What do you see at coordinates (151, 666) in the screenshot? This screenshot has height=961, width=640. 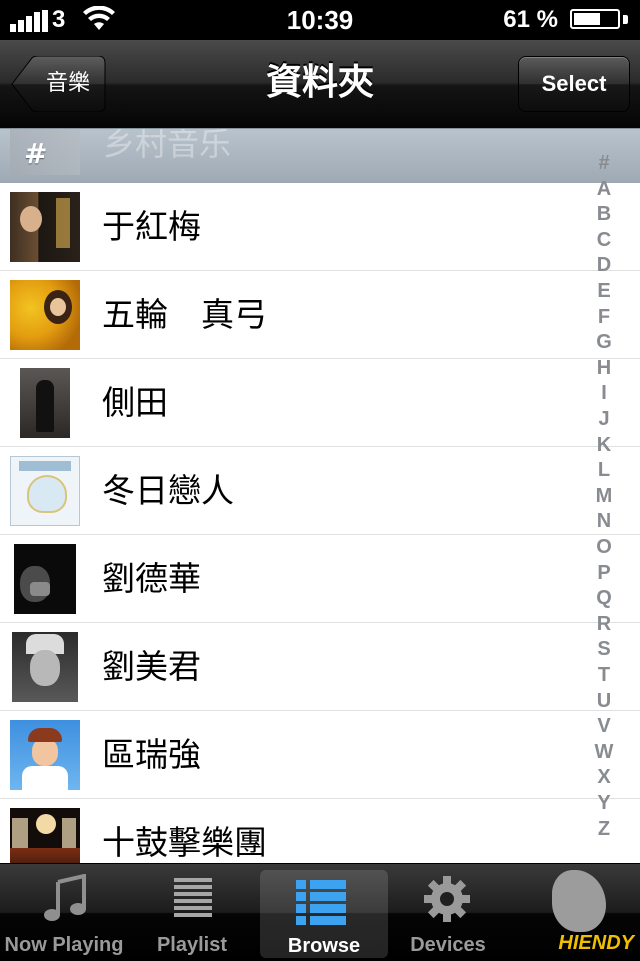 I see `list-item-label: 劉美君` at bounding box center [151, 666].